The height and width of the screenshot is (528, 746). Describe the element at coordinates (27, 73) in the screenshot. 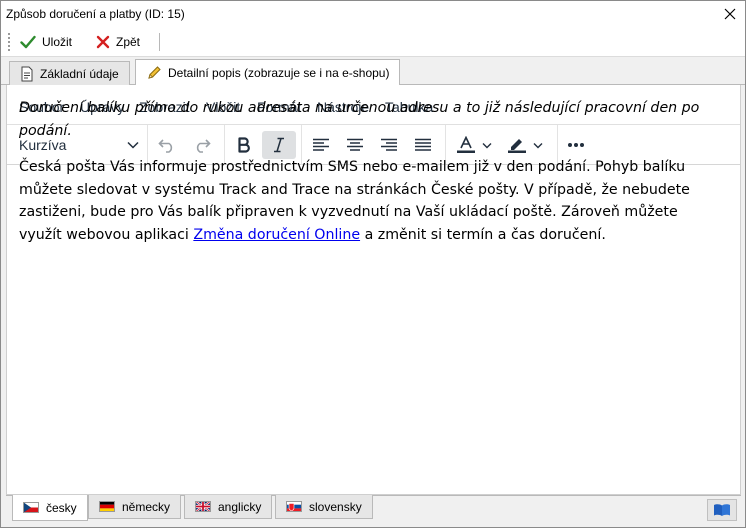

I see `document-icon` at that location.